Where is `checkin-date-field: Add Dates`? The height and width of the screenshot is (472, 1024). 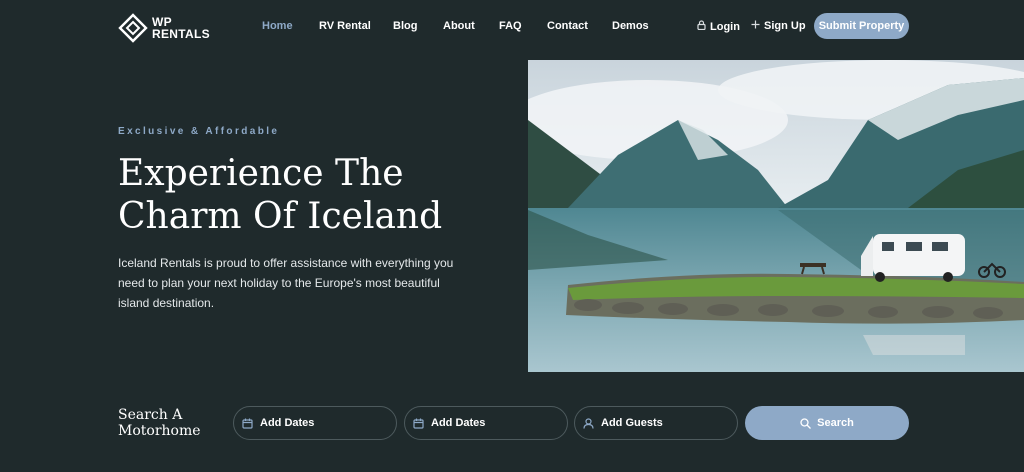 checkin-date-field: Add Dates is located at coordinates (315, 423).